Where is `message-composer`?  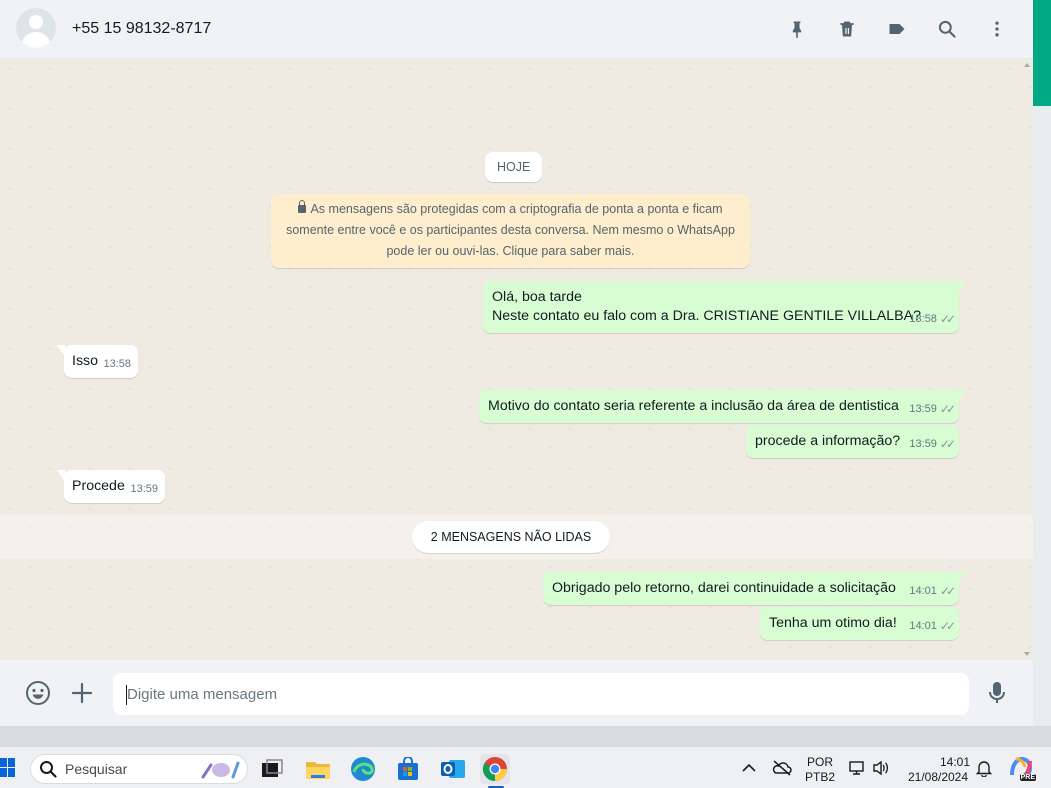 message-composer is located at coordinates (516, 693).